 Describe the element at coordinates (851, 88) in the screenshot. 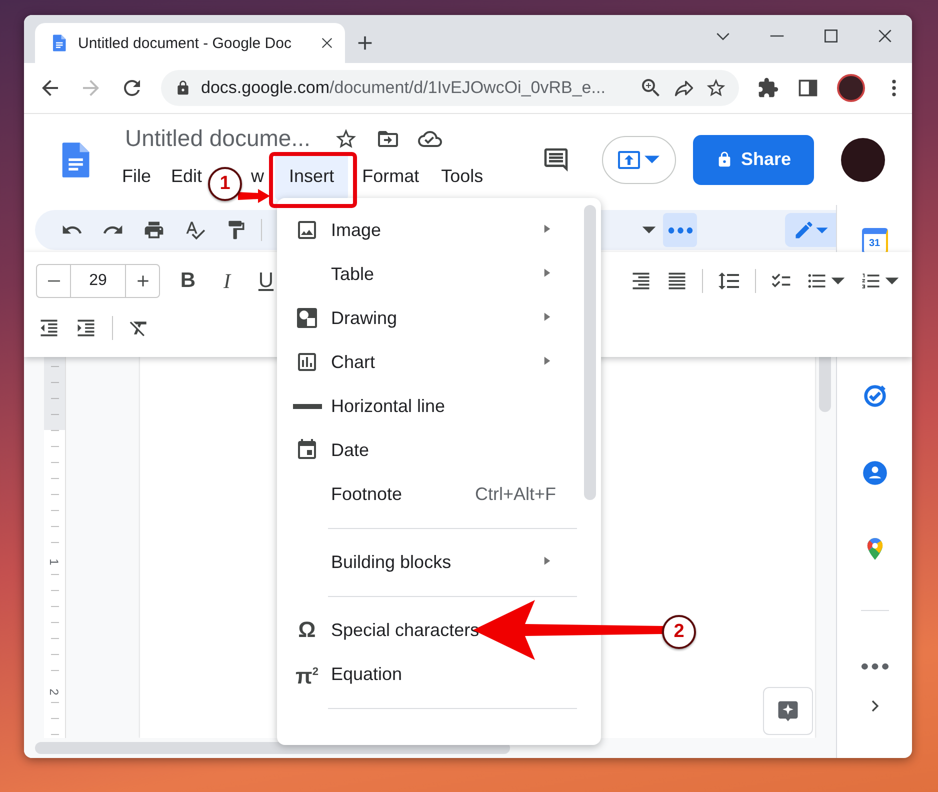

I see `profile-avatar` at that location.